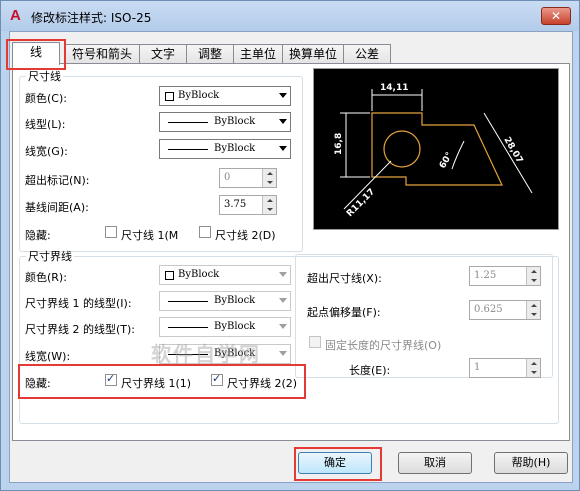 Image resolution: width=580 pixels, height=491 pixels. I want to click on title-bar: A 修改标注样式: ISO-25 ✕, so click(290, 16).